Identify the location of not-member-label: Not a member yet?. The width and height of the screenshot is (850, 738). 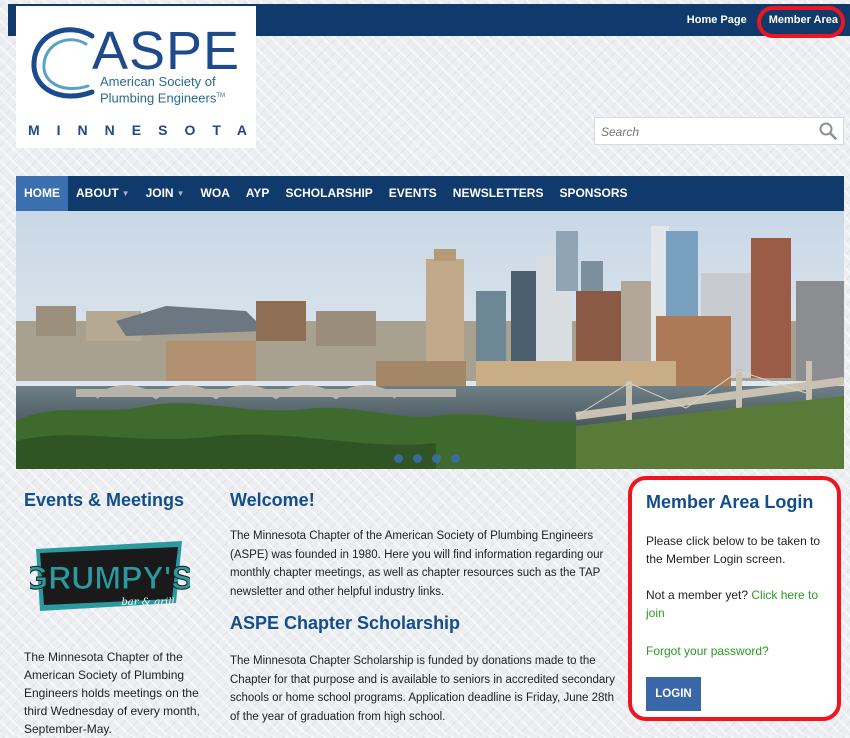
(699, 595).